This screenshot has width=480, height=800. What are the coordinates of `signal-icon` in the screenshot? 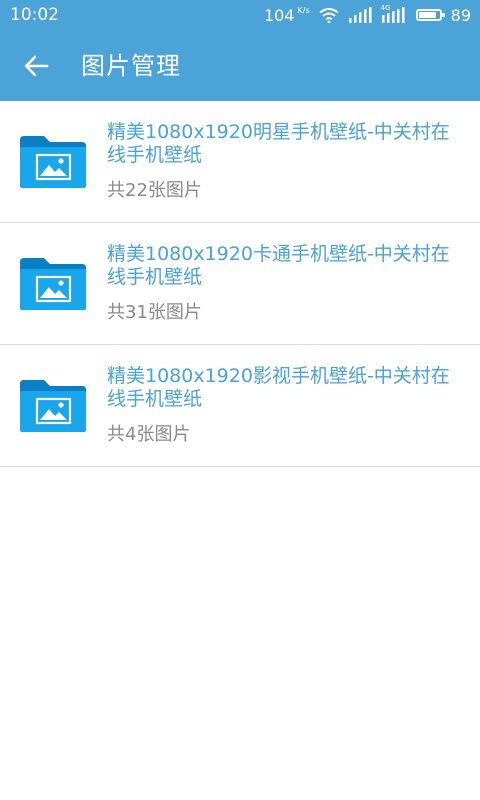 It's located at (360, 15).